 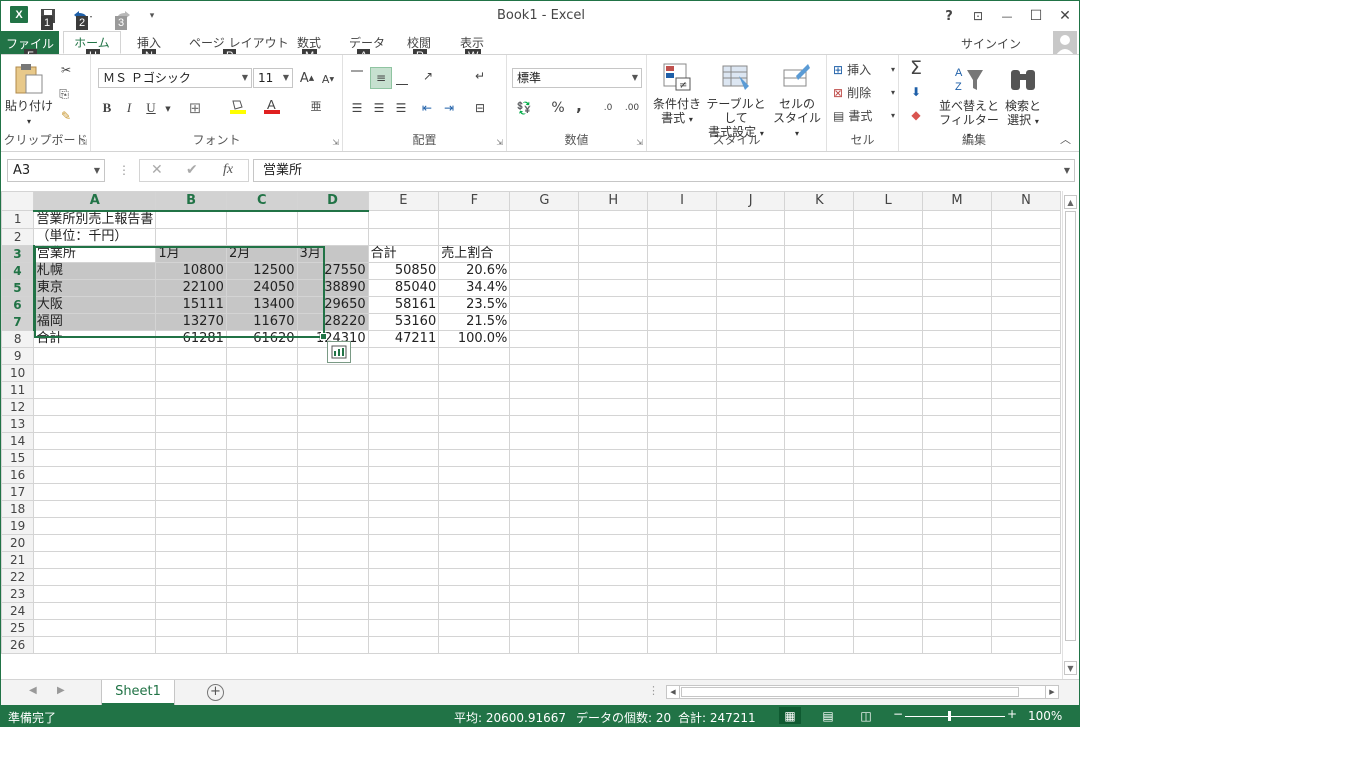 What do you see at coordinates (916, 68) in the screenshot?
I see `autosum-icon: Σ` at bounding box center [916, 68].